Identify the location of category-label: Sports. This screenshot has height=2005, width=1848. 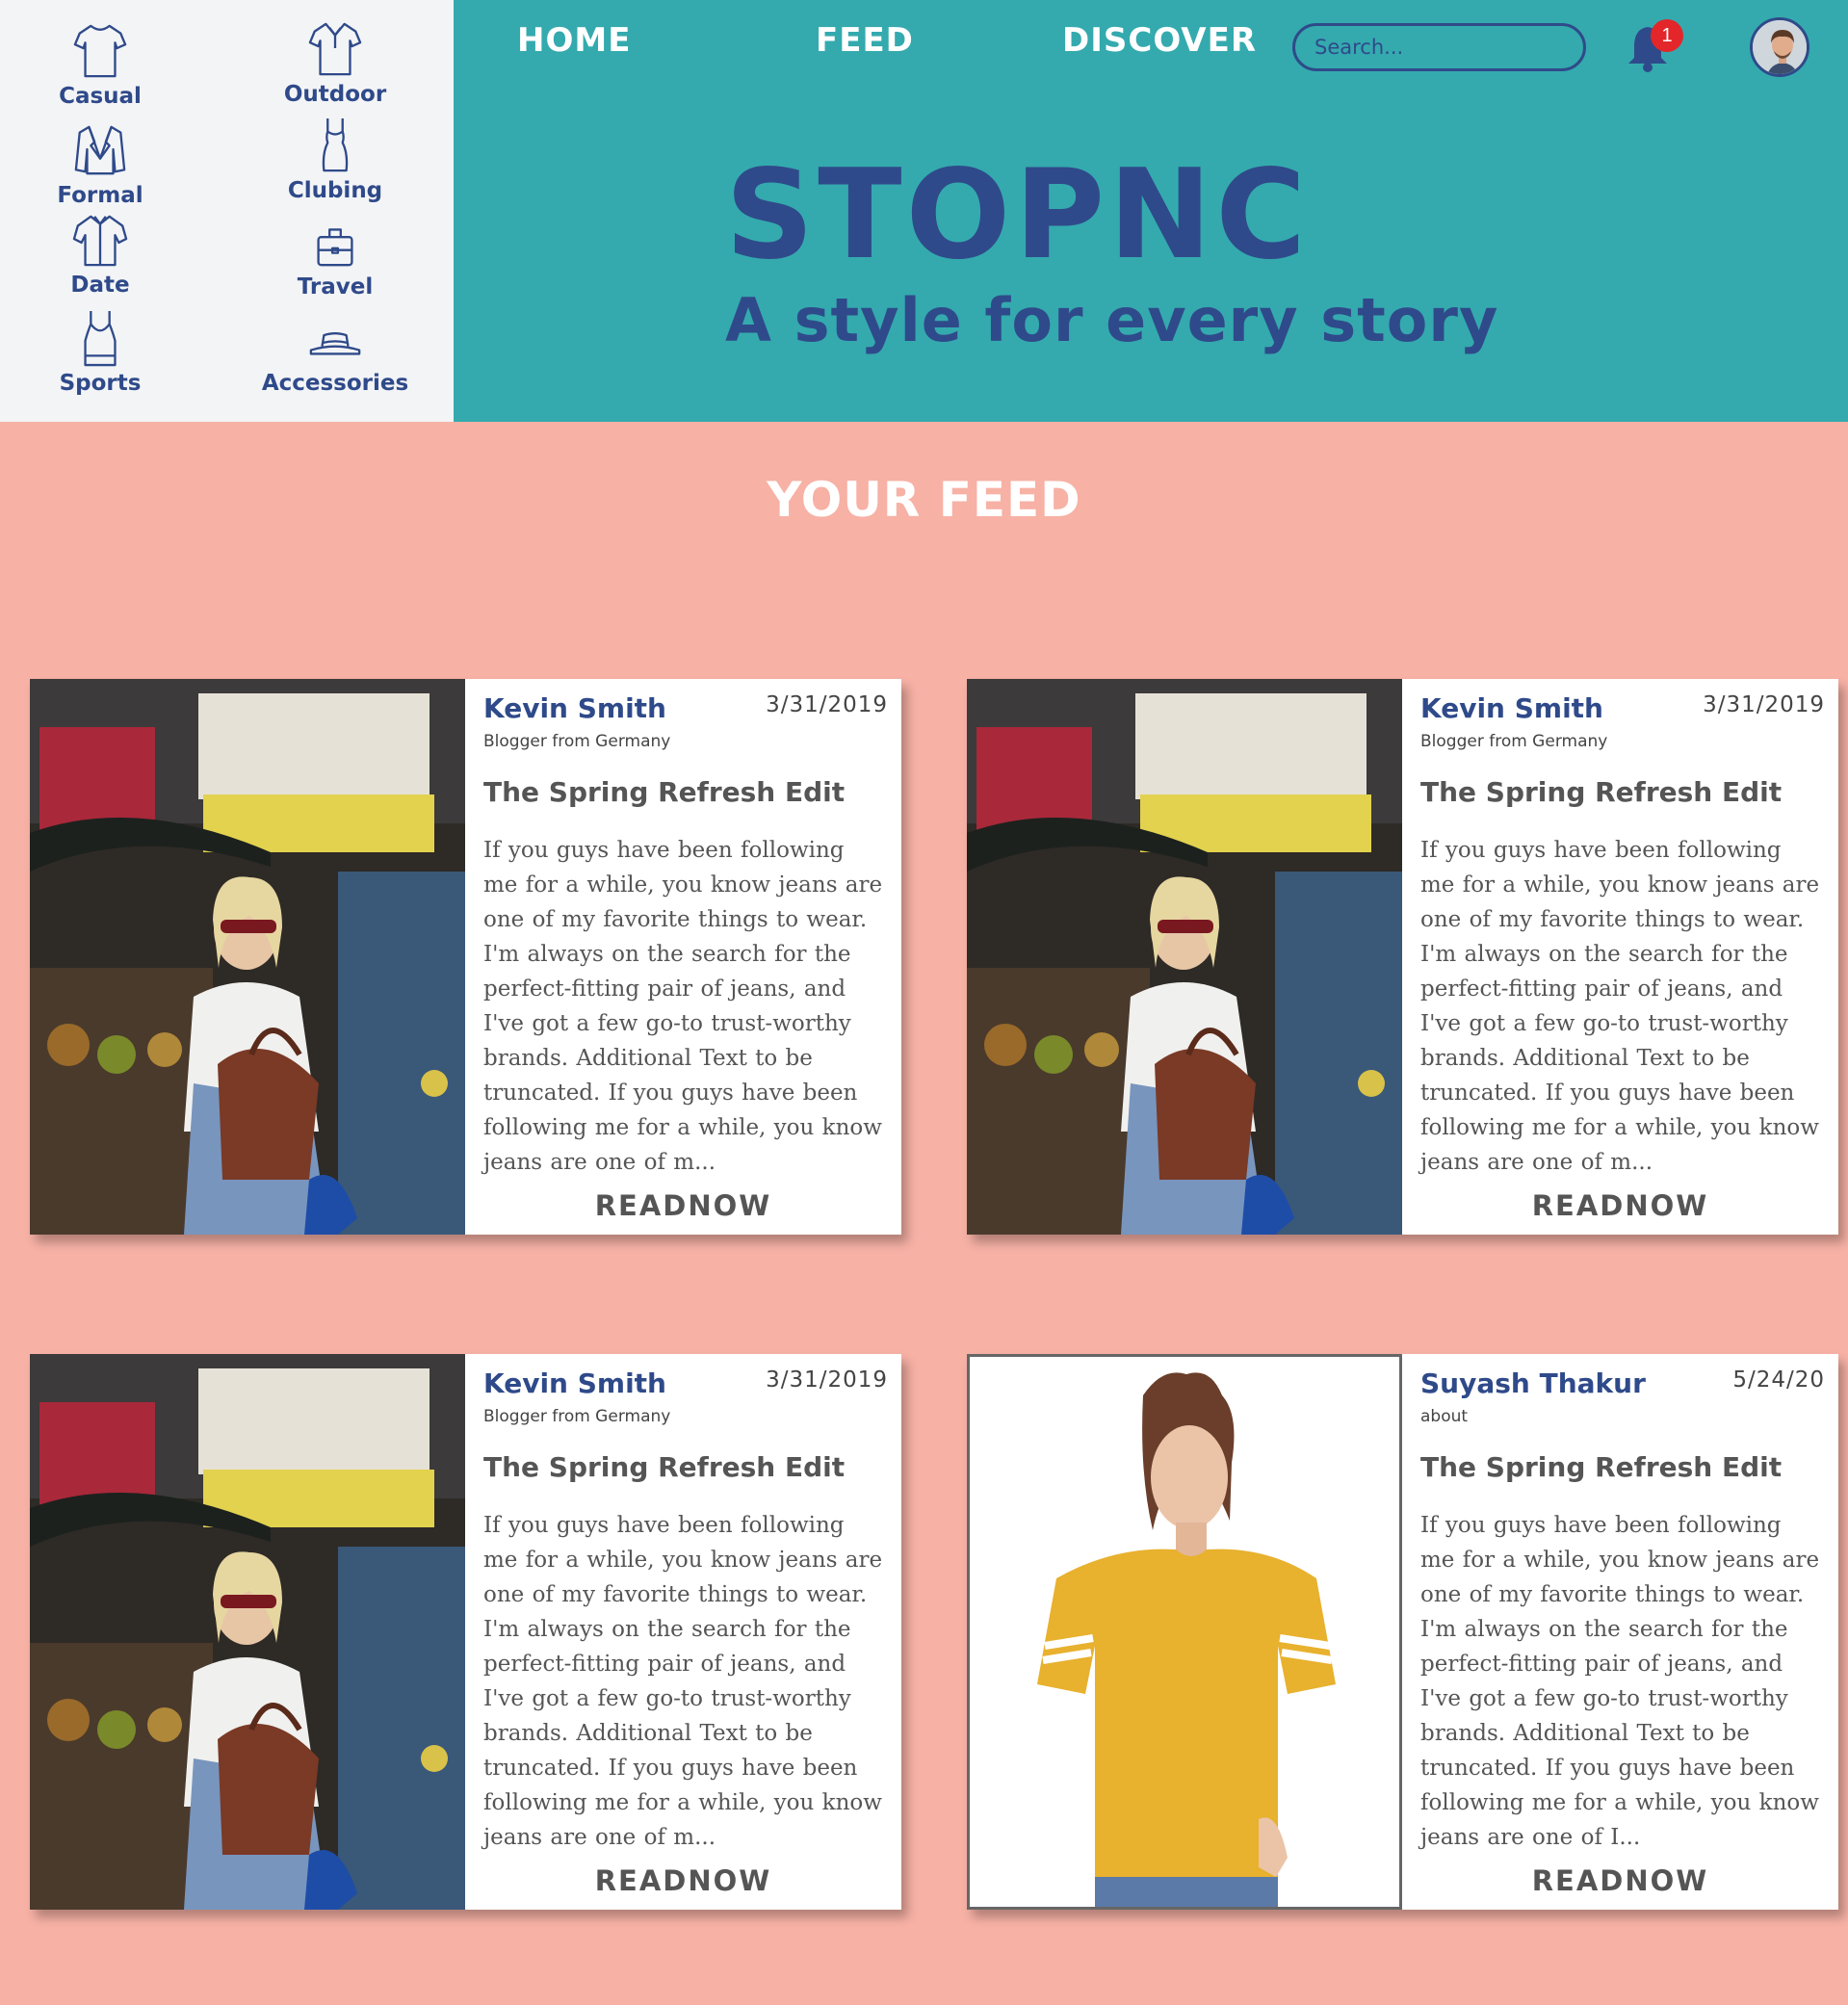
(100, 383).